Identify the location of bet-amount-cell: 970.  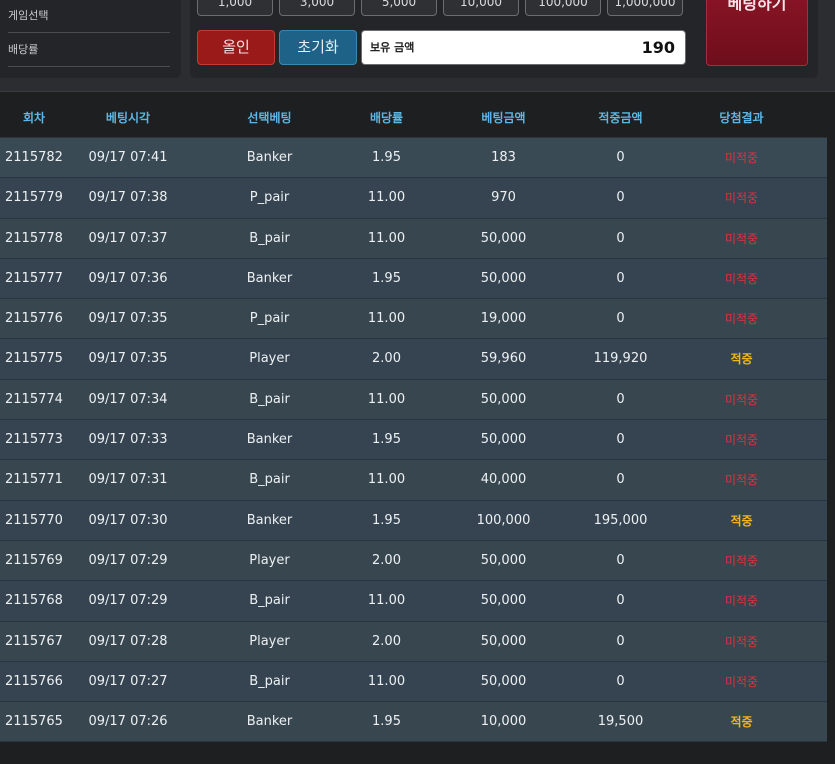
(503, 198).